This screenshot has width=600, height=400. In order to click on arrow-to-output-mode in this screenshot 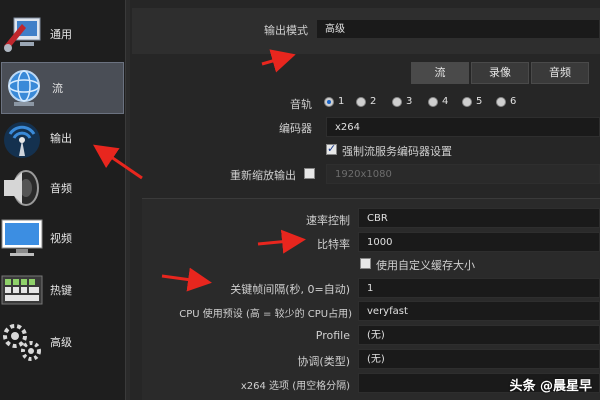, I will do `click(278, 61)`.